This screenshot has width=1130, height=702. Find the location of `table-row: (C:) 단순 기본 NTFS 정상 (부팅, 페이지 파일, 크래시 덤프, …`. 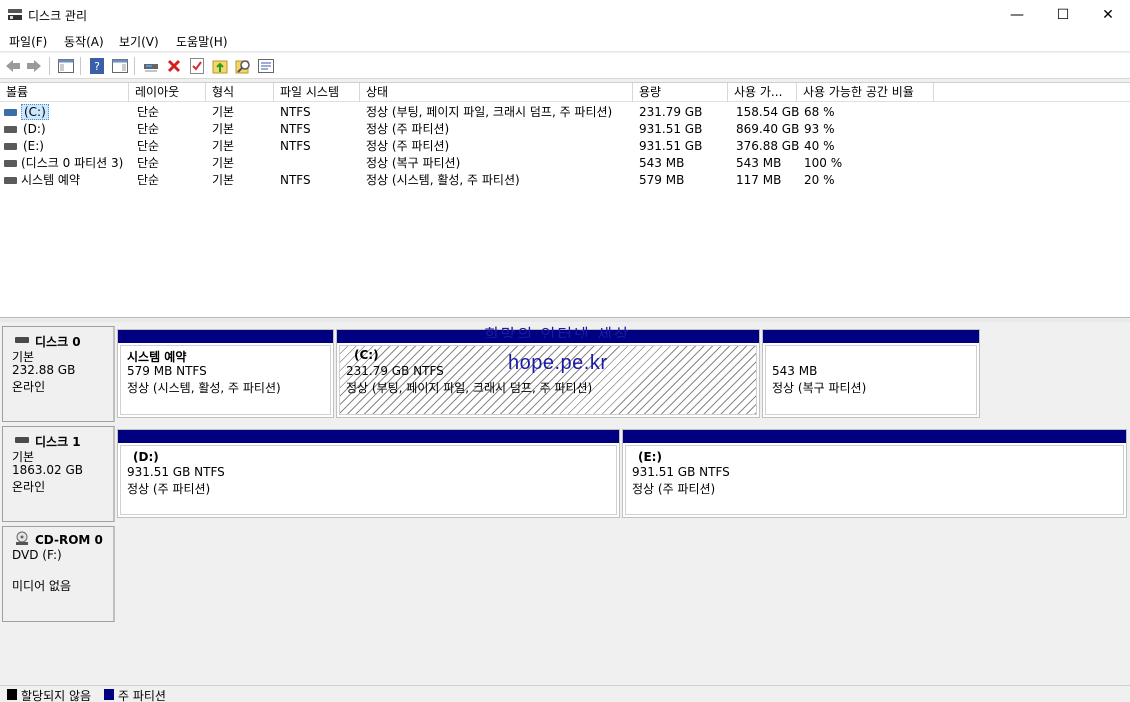

table-row: (C:) 단순 기본 NTFS 정상 (부팅, 페이지 파일, 크래시 덤프, … is located at coordinates (565, 112).